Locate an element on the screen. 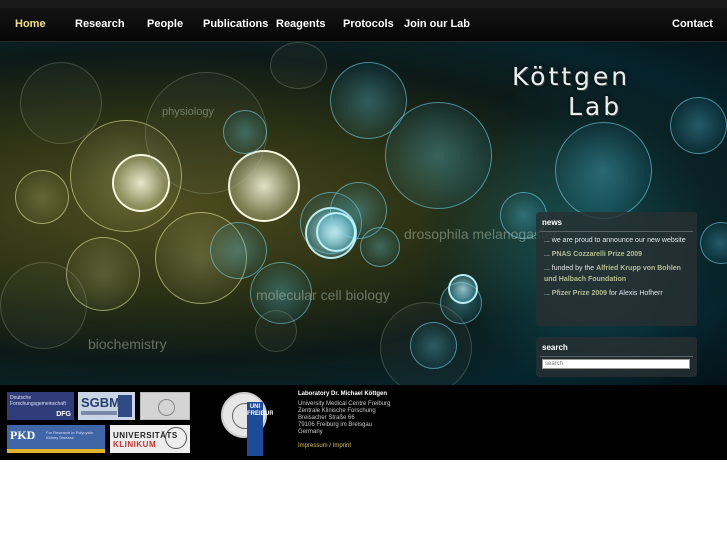 Image resolution: width=727 pixels, height=545 pixels. nav-reagents: Reagents is located at coordinates (301, 24).